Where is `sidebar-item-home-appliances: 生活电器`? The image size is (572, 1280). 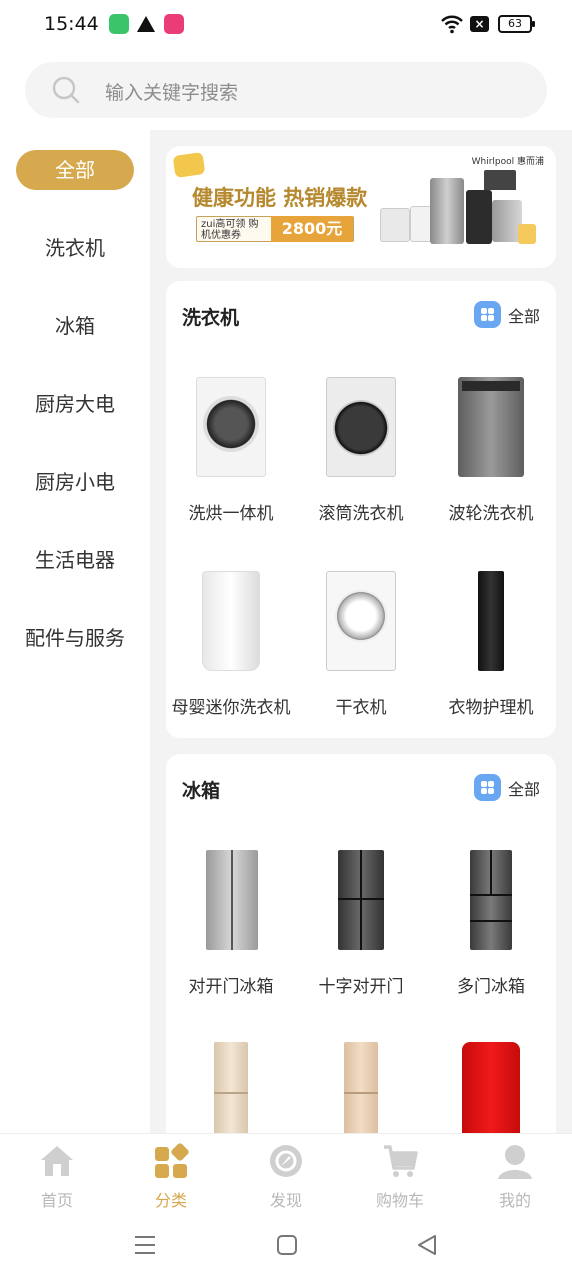
sidebar-item-home-appliances: 生活电器 is located at coordinates (75, 560).